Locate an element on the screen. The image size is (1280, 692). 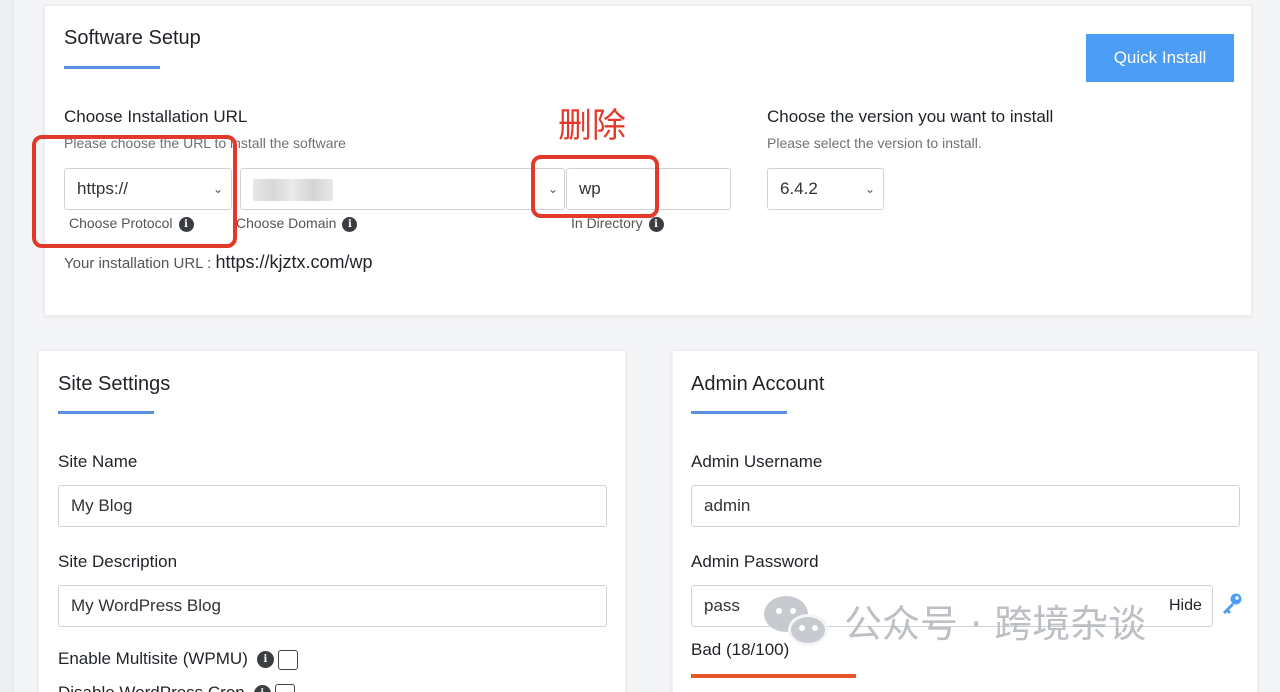
admin-account-underline is located at coordinates (739, 412).